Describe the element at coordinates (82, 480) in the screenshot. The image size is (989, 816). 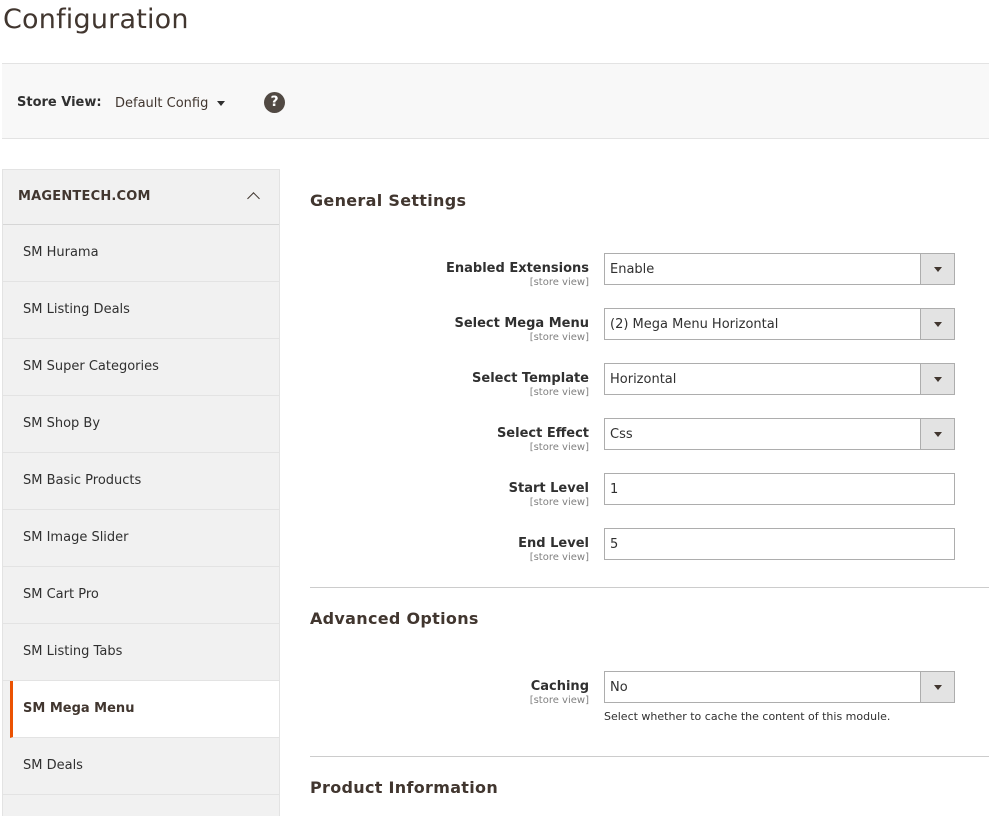
I see `sidebar-item-label: SM Basic Products` at that location.